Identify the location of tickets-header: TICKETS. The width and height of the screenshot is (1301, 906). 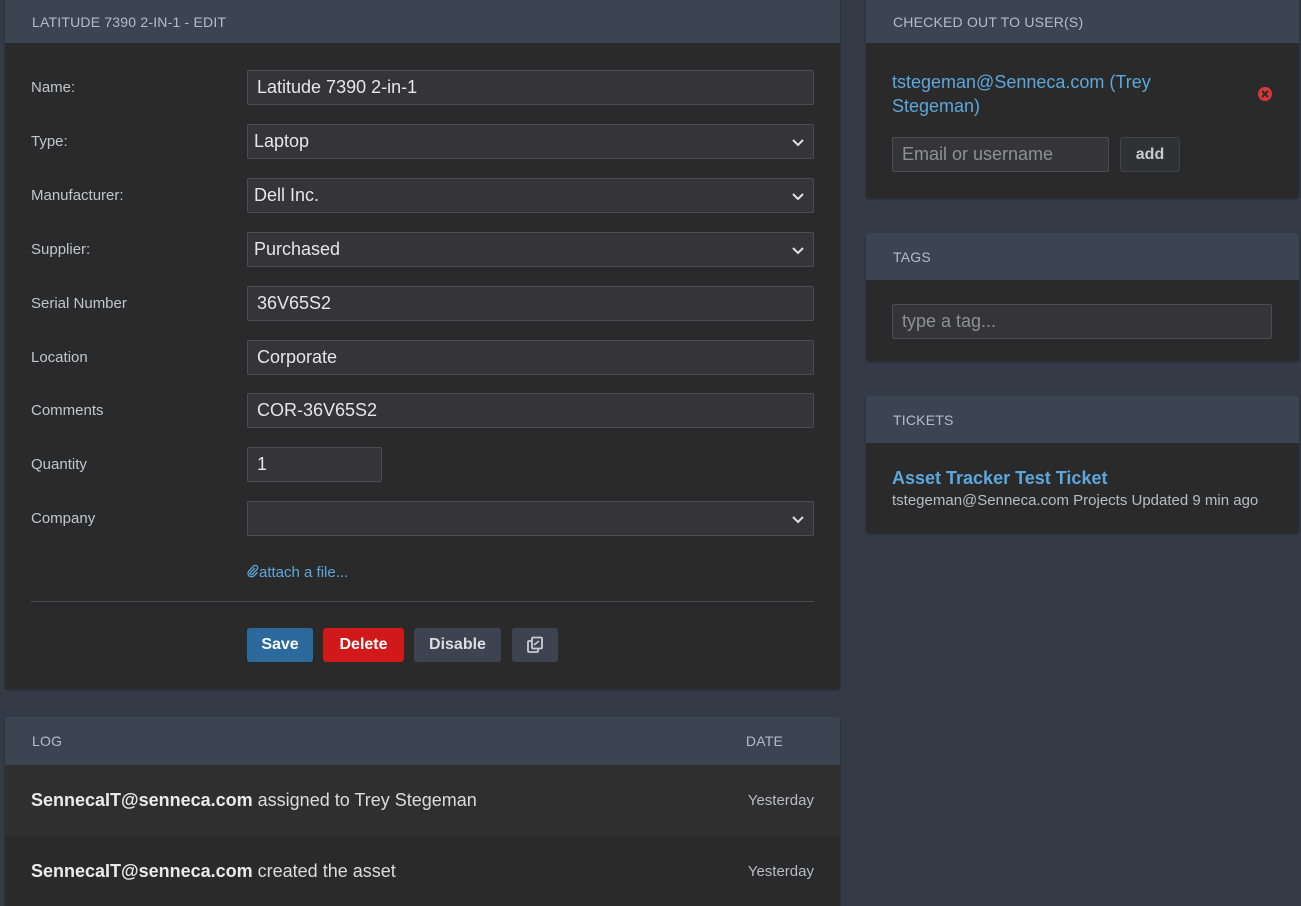
(1082, 419).